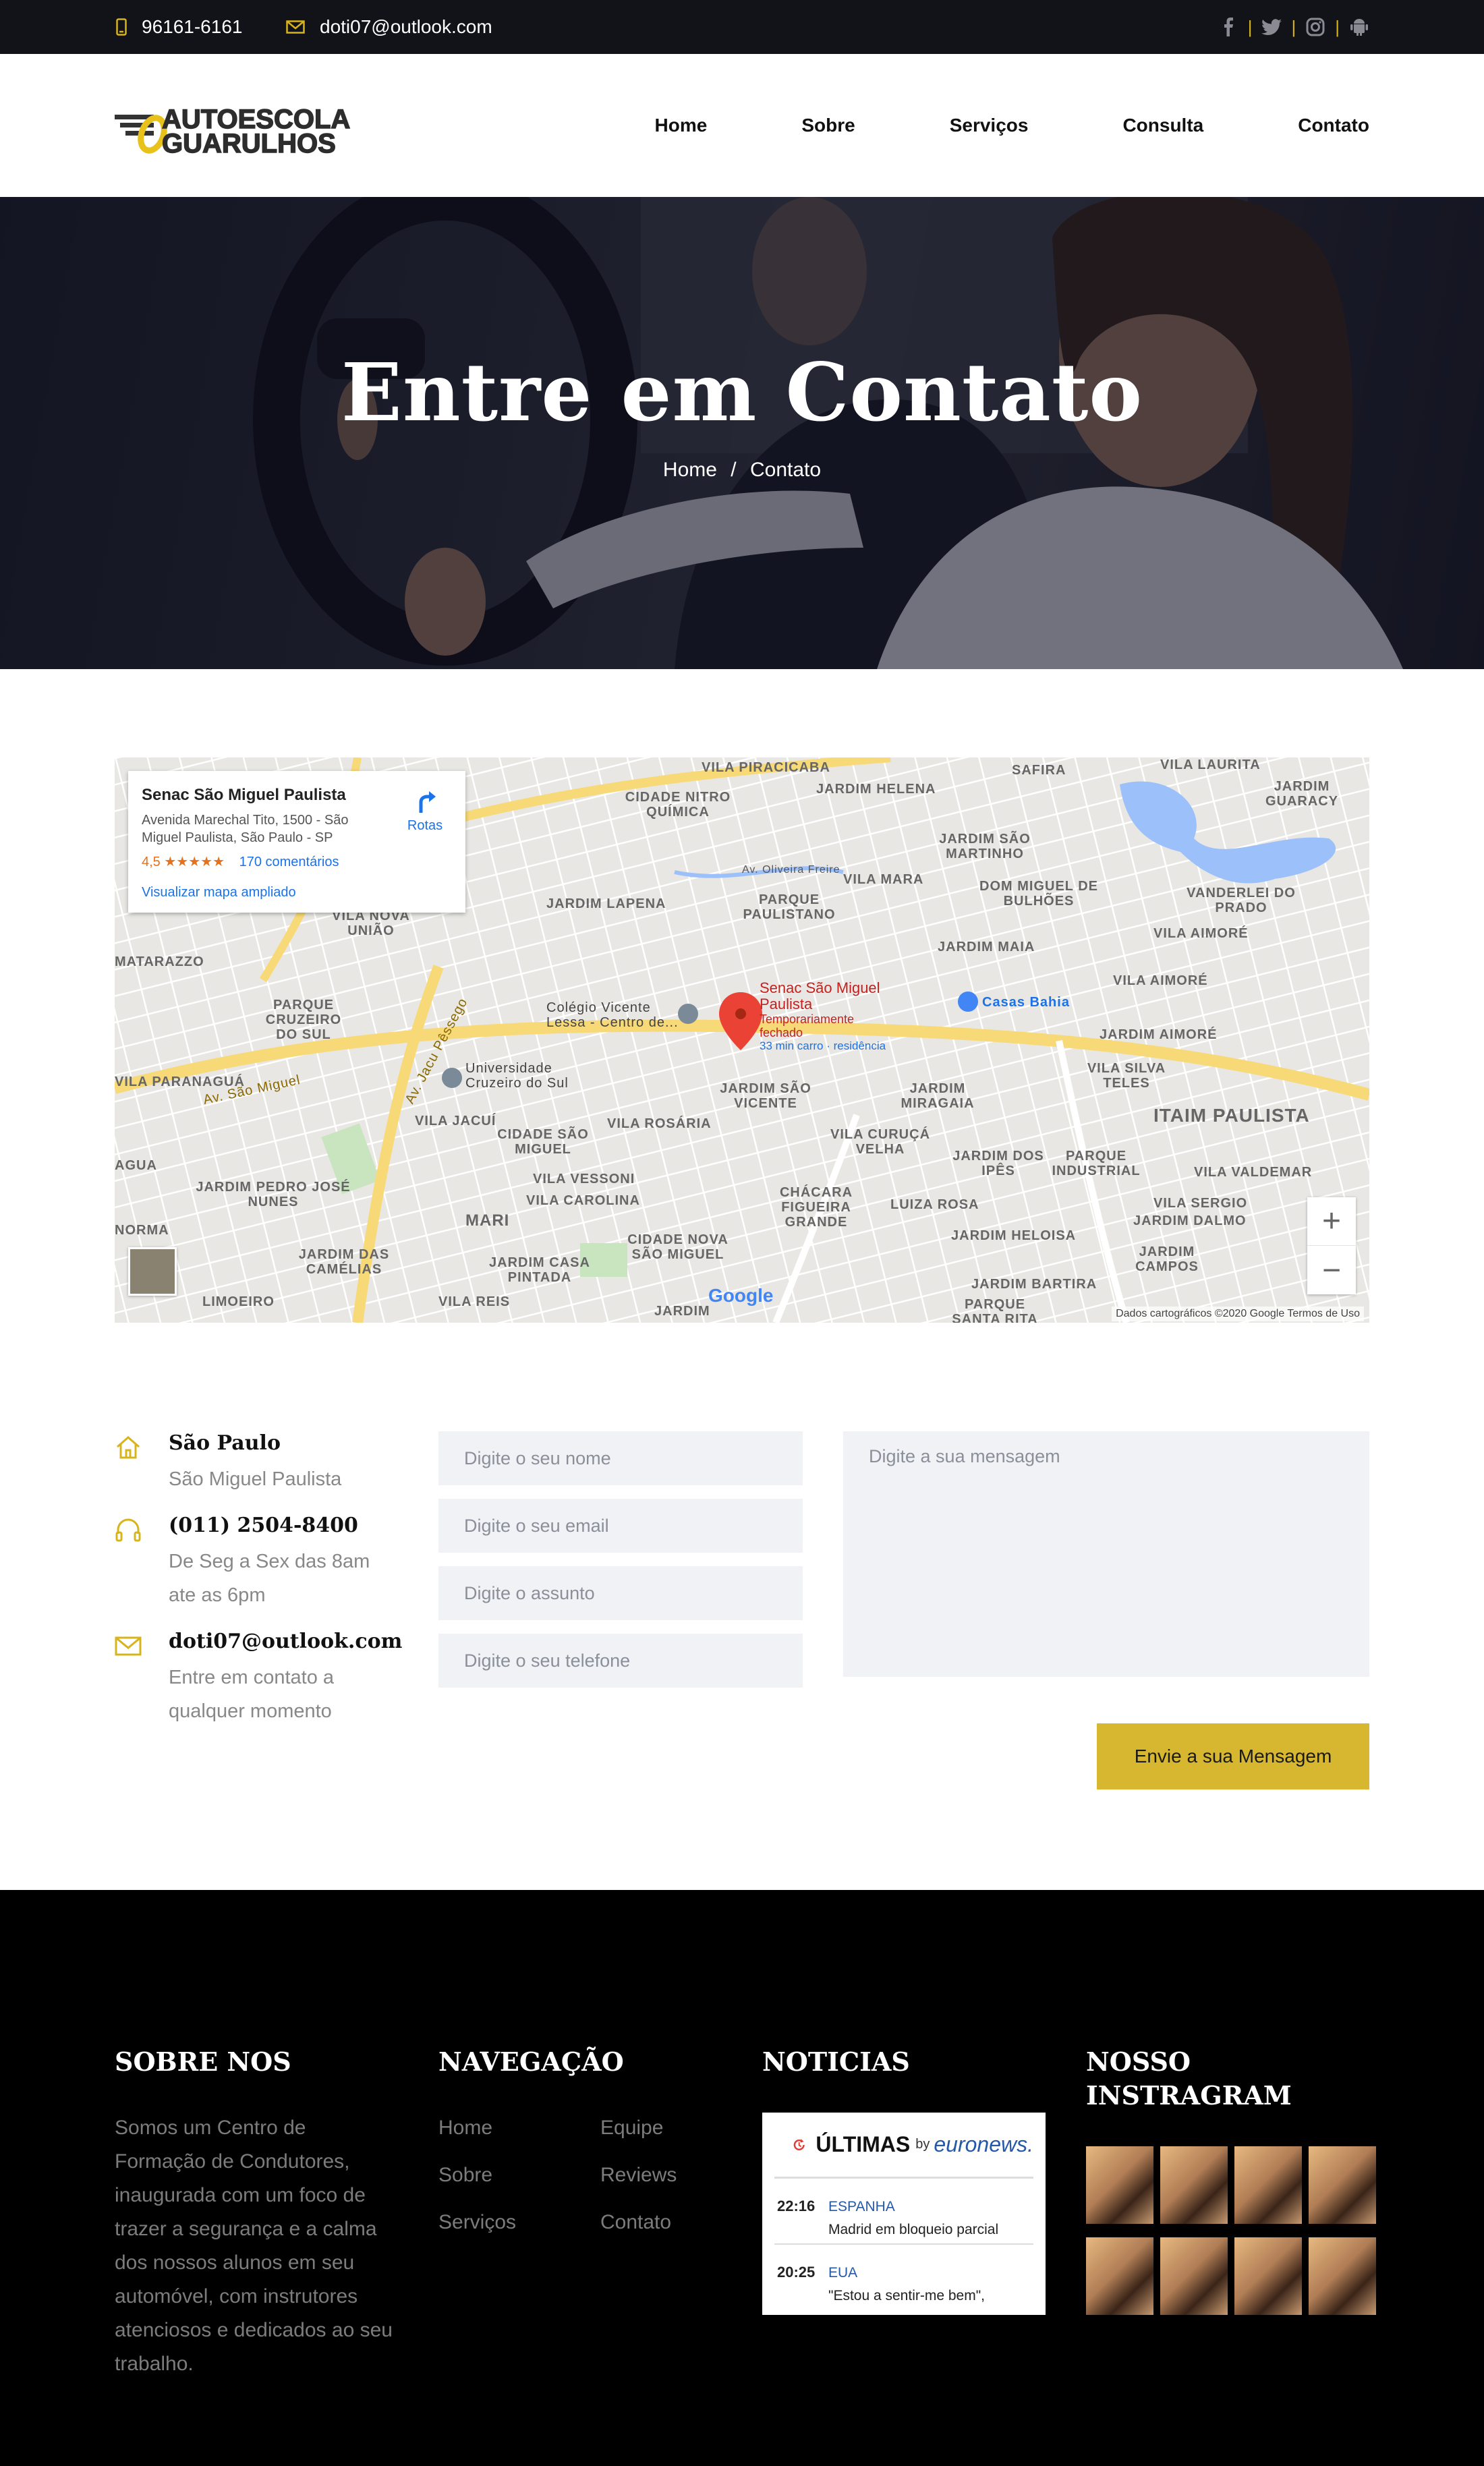  Describe the element at coordinates (998, 1163) in the screenshot. I see `map-label: JARDIM DOS IPÊS` at that location.